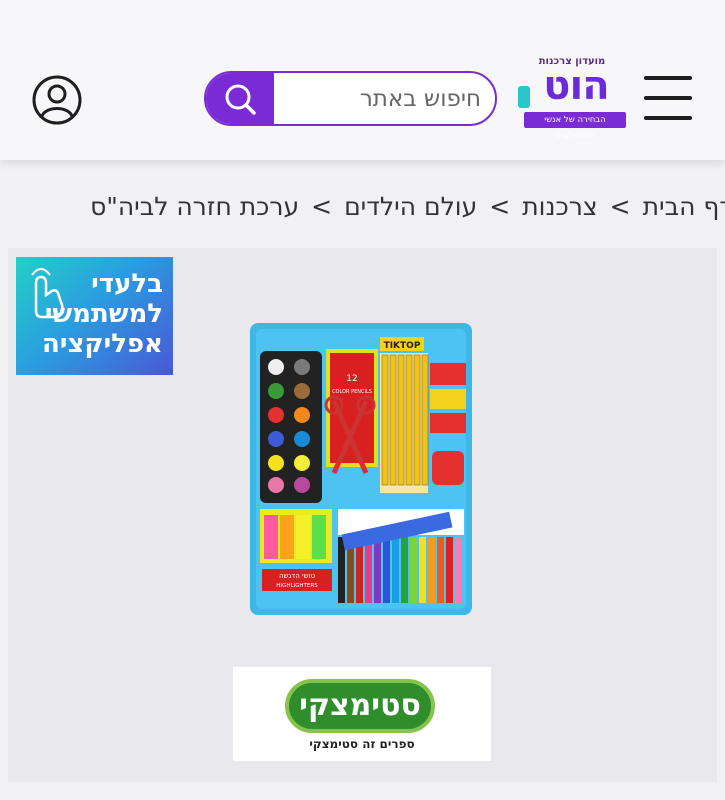 Image resolution: width=725 pixels, height=800 pixels. Describe the element at coordinates (360, 705) in the screenshot. I see `brand-name: סטימצקי` at that location.